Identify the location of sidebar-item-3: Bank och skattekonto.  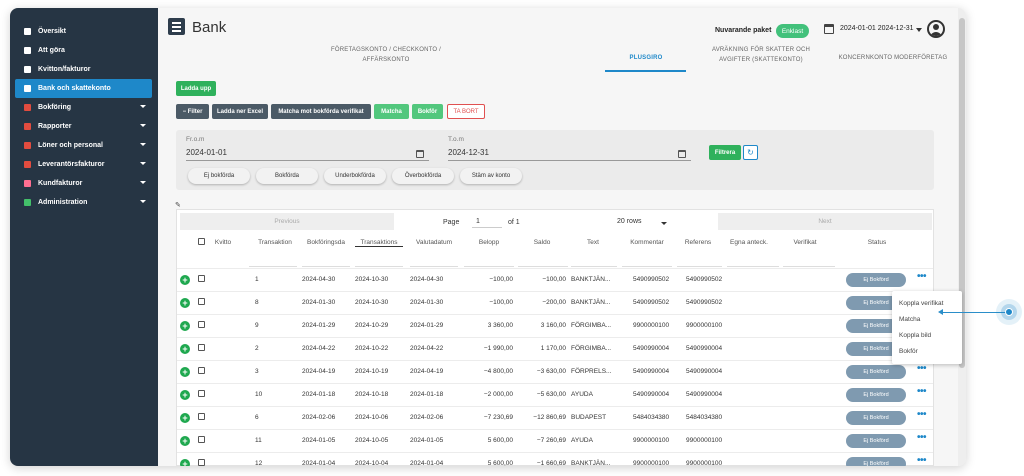
(83, 88).